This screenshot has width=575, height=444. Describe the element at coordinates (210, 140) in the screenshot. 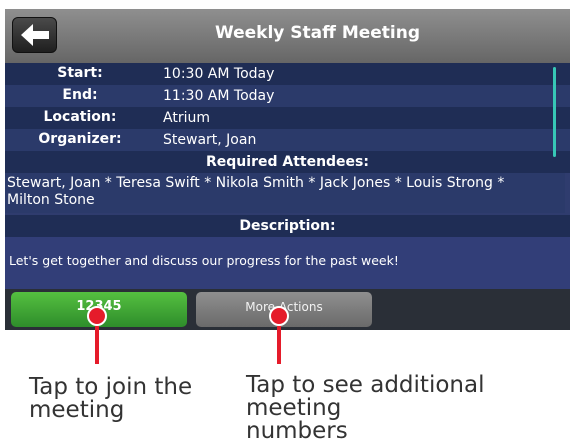

I see `detail-value: Stewart, Joan` at that location.